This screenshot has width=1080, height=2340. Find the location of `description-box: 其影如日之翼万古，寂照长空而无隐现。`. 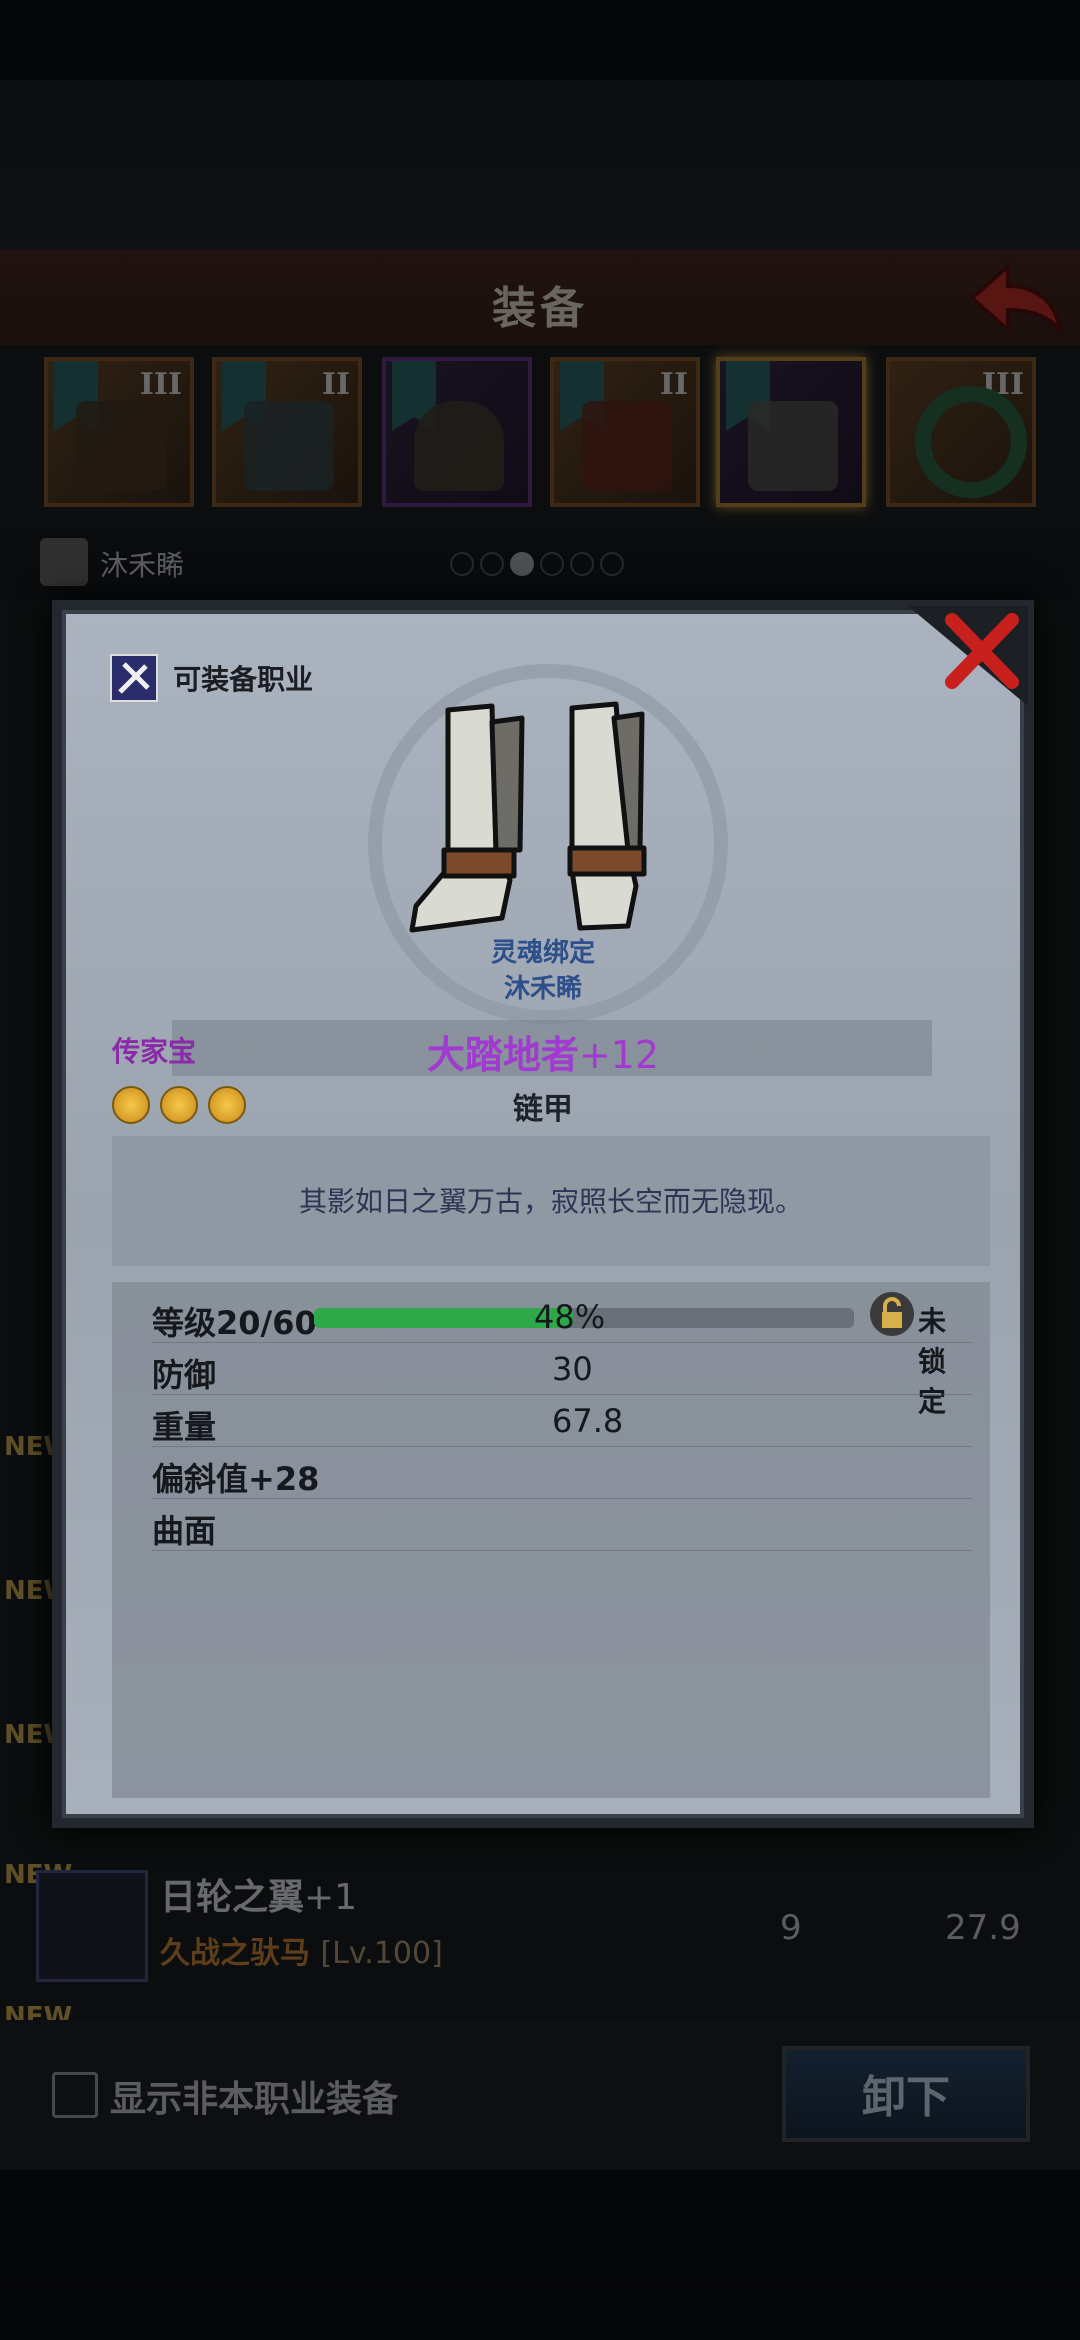

description-box: 其影如日之翼万古，寂照长空而无隐现。 is located at coordinates (551, 1201).